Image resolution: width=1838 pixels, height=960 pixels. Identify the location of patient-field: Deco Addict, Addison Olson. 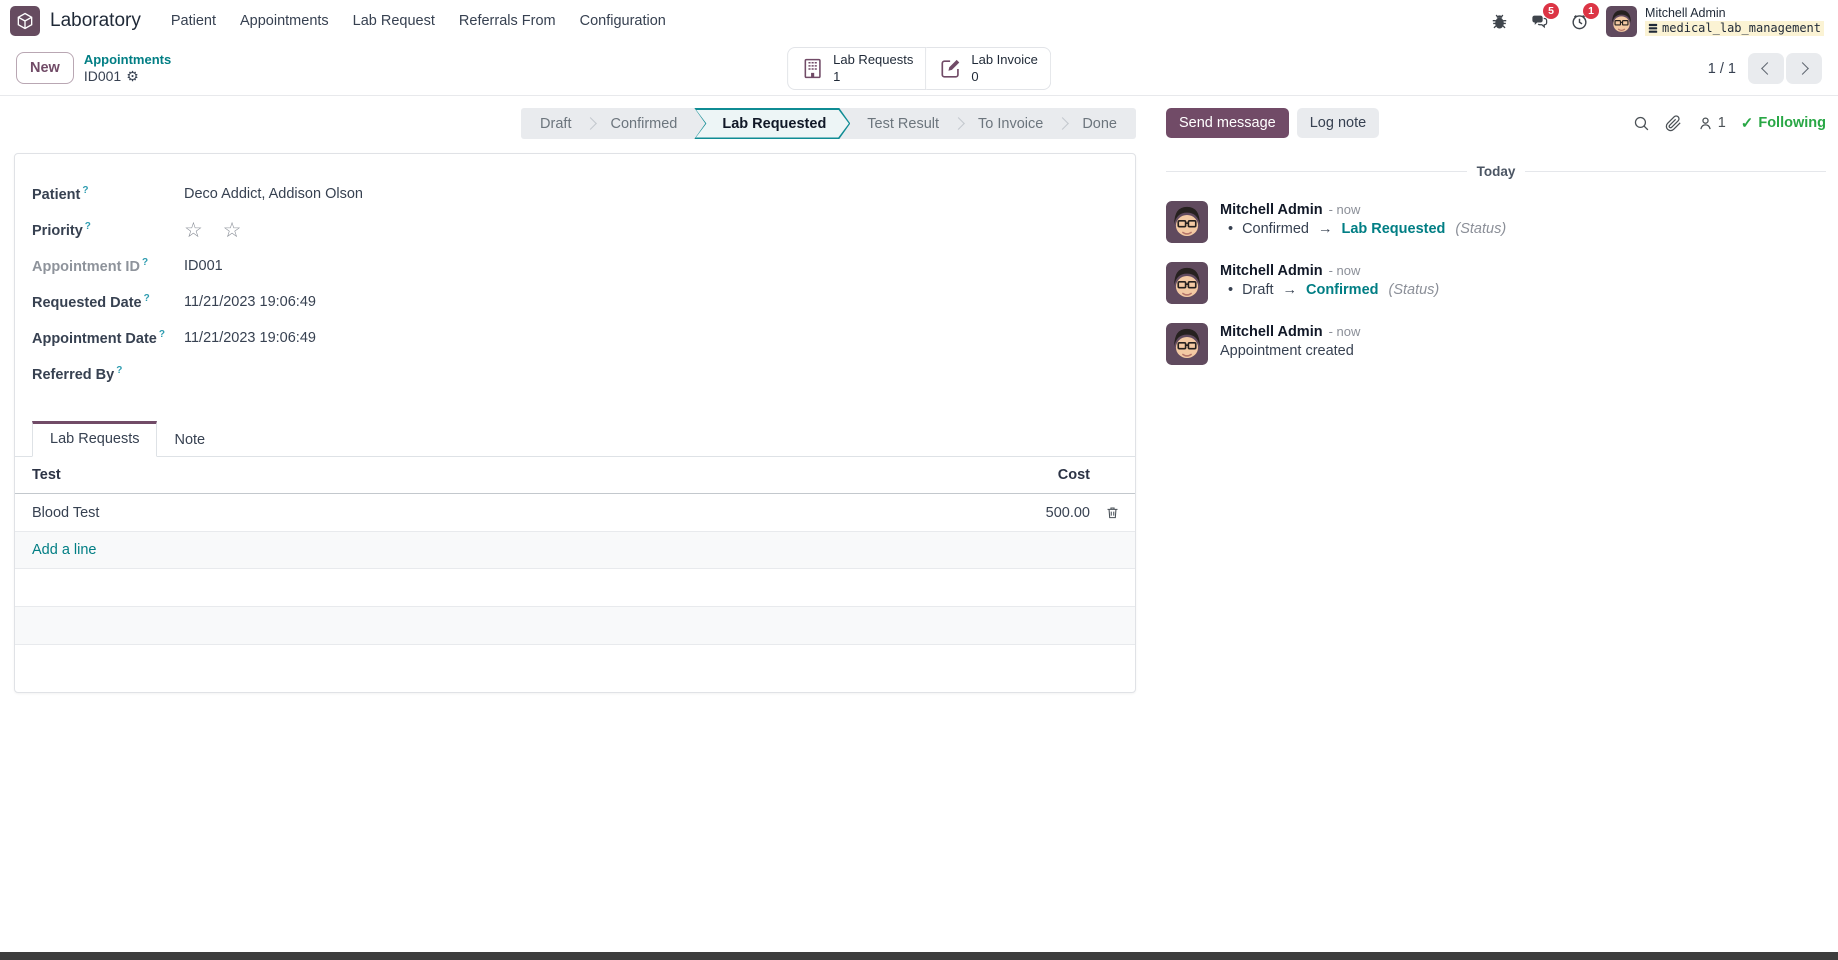
(273, 194).